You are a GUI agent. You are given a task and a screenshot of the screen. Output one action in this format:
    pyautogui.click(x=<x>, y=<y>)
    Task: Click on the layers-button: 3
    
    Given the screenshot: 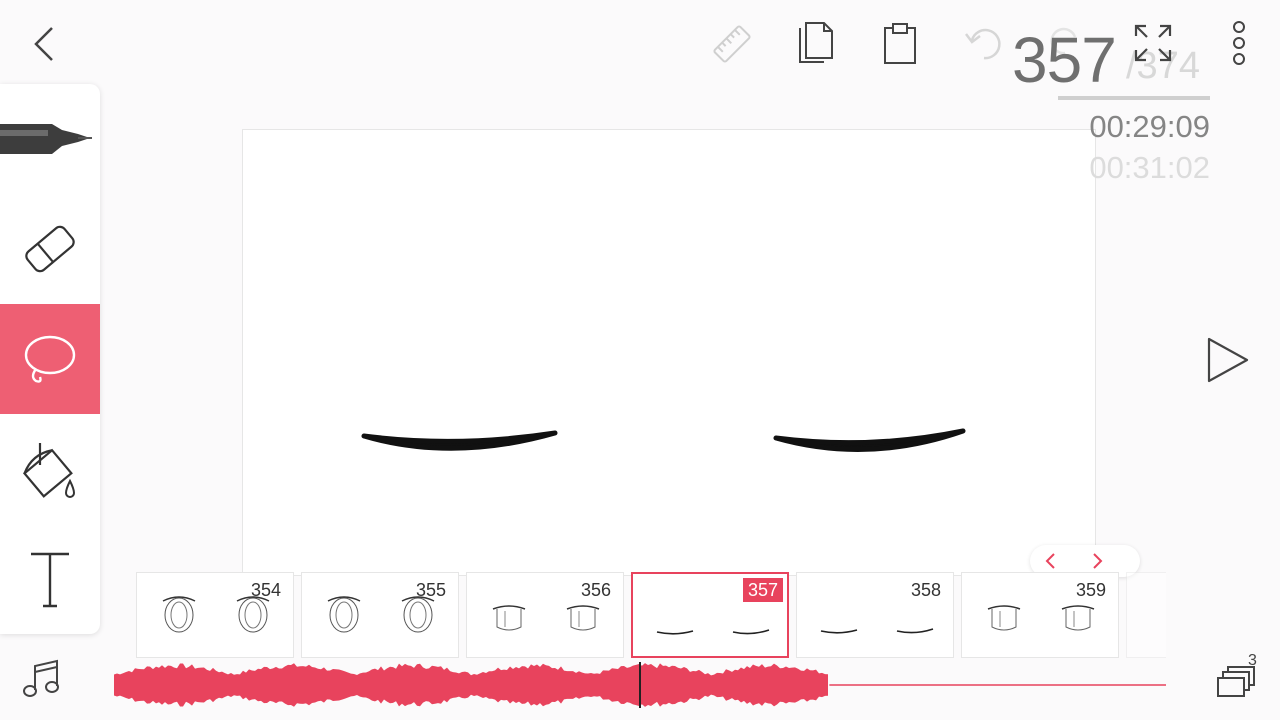 What is the action you would take?
    pyautogui.click(x=1238, y=677)
    